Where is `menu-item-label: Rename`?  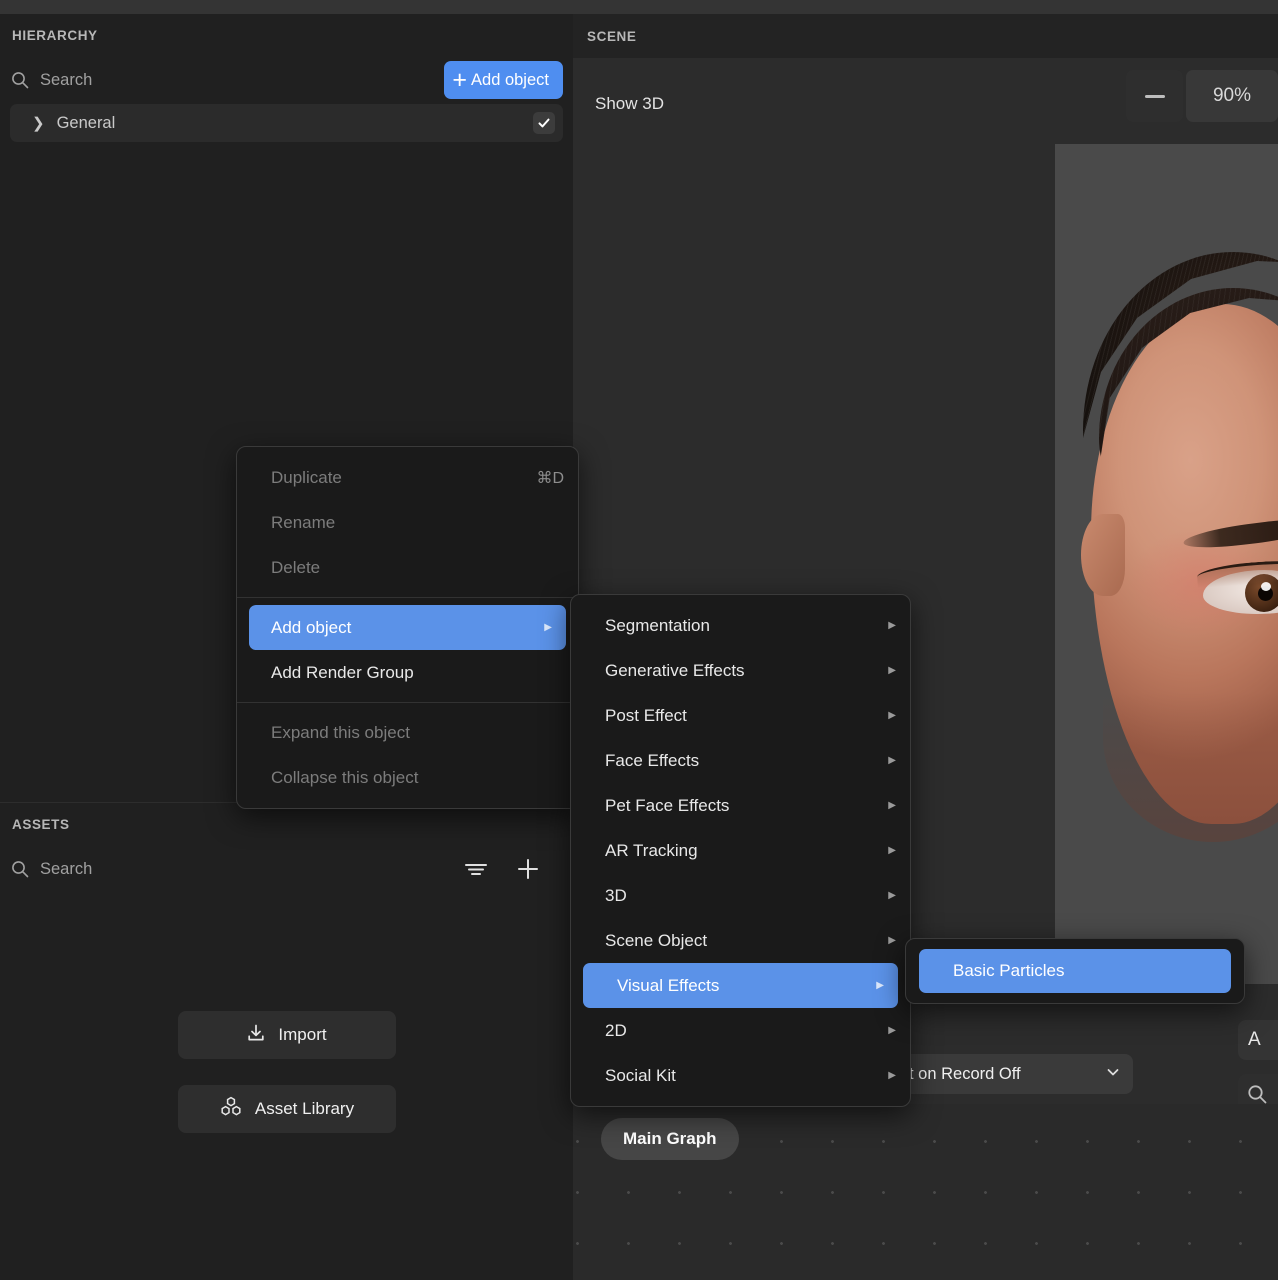
menu-item-label: Rename is located at coordinates (303, 522).